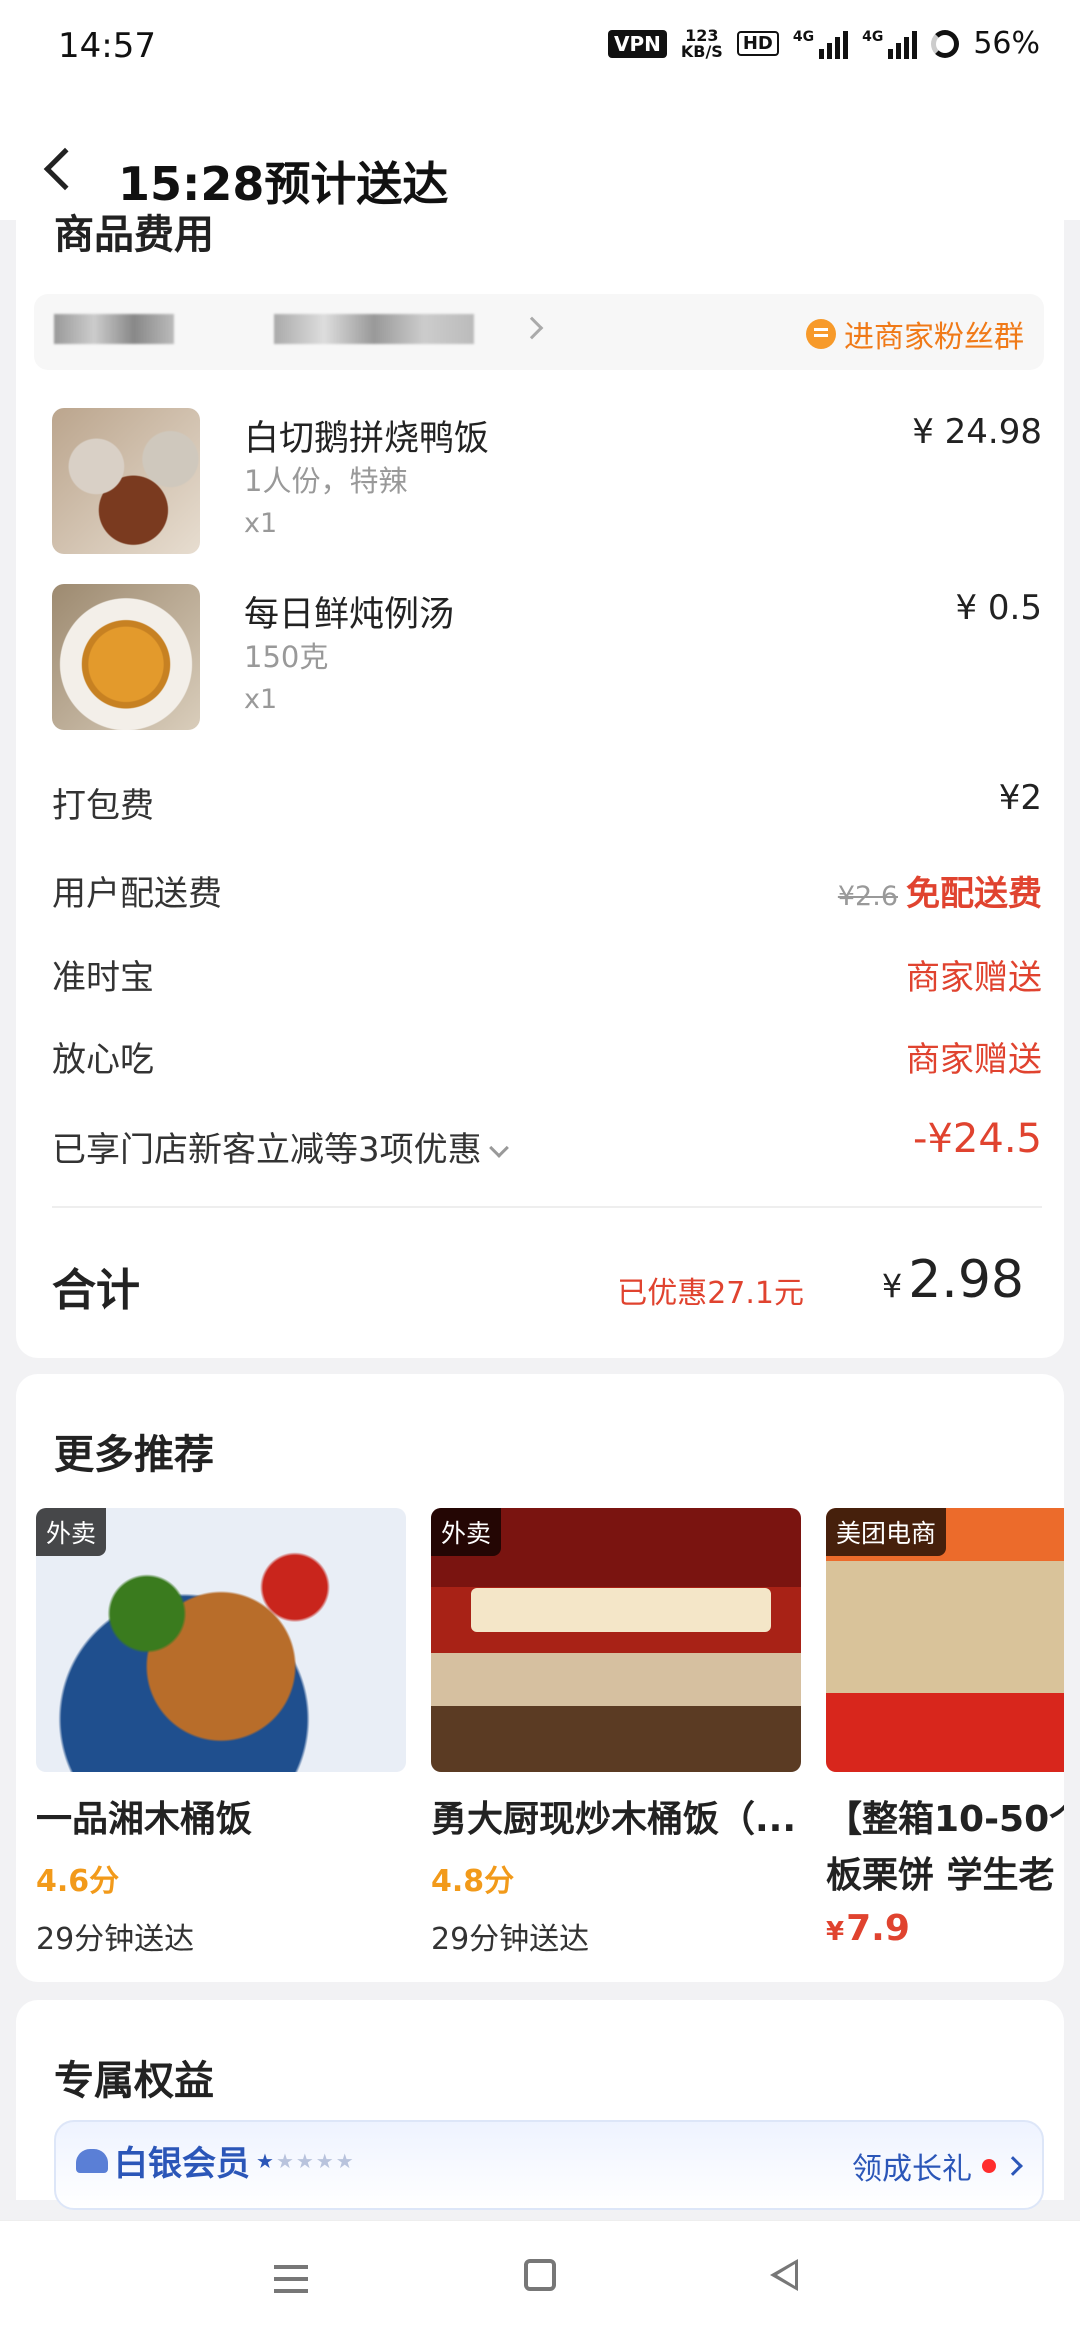  I want to click on recommend-name: 一品湘木桶饭, so click(144, 1819).